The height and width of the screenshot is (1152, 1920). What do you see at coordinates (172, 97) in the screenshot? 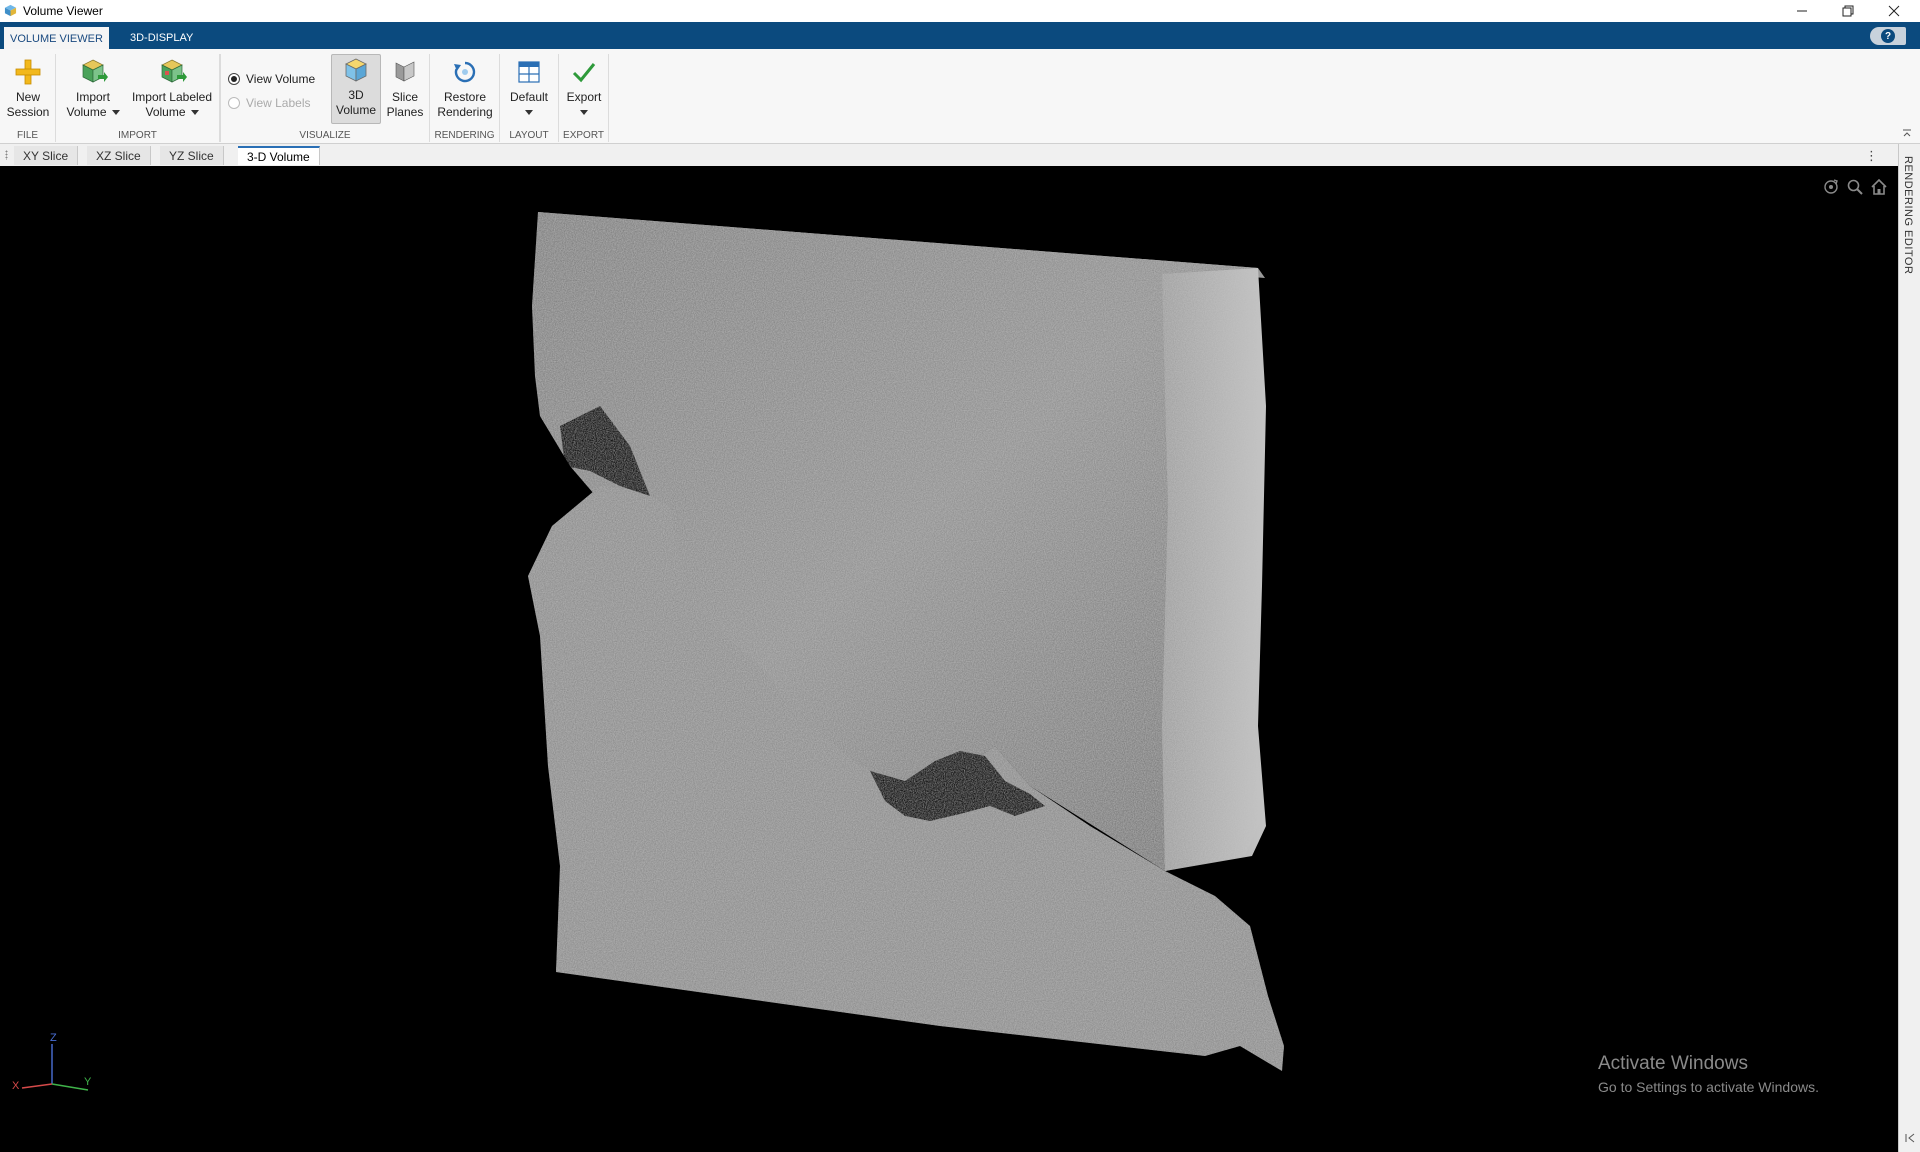
I see `import-labeled-volume-label-1: Import Labeled` at bounding box center [172, 97].